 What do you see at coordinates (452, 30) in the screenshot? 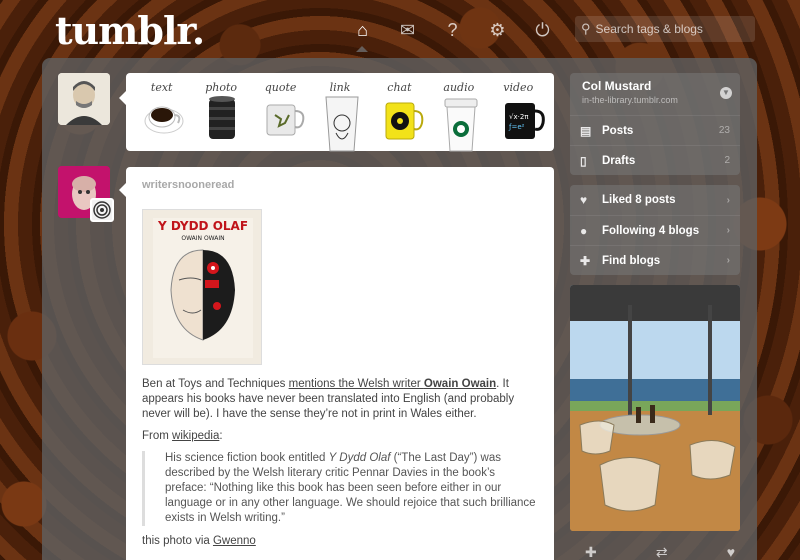
I see `help-icon: ?` at bounding box center [452, 30].